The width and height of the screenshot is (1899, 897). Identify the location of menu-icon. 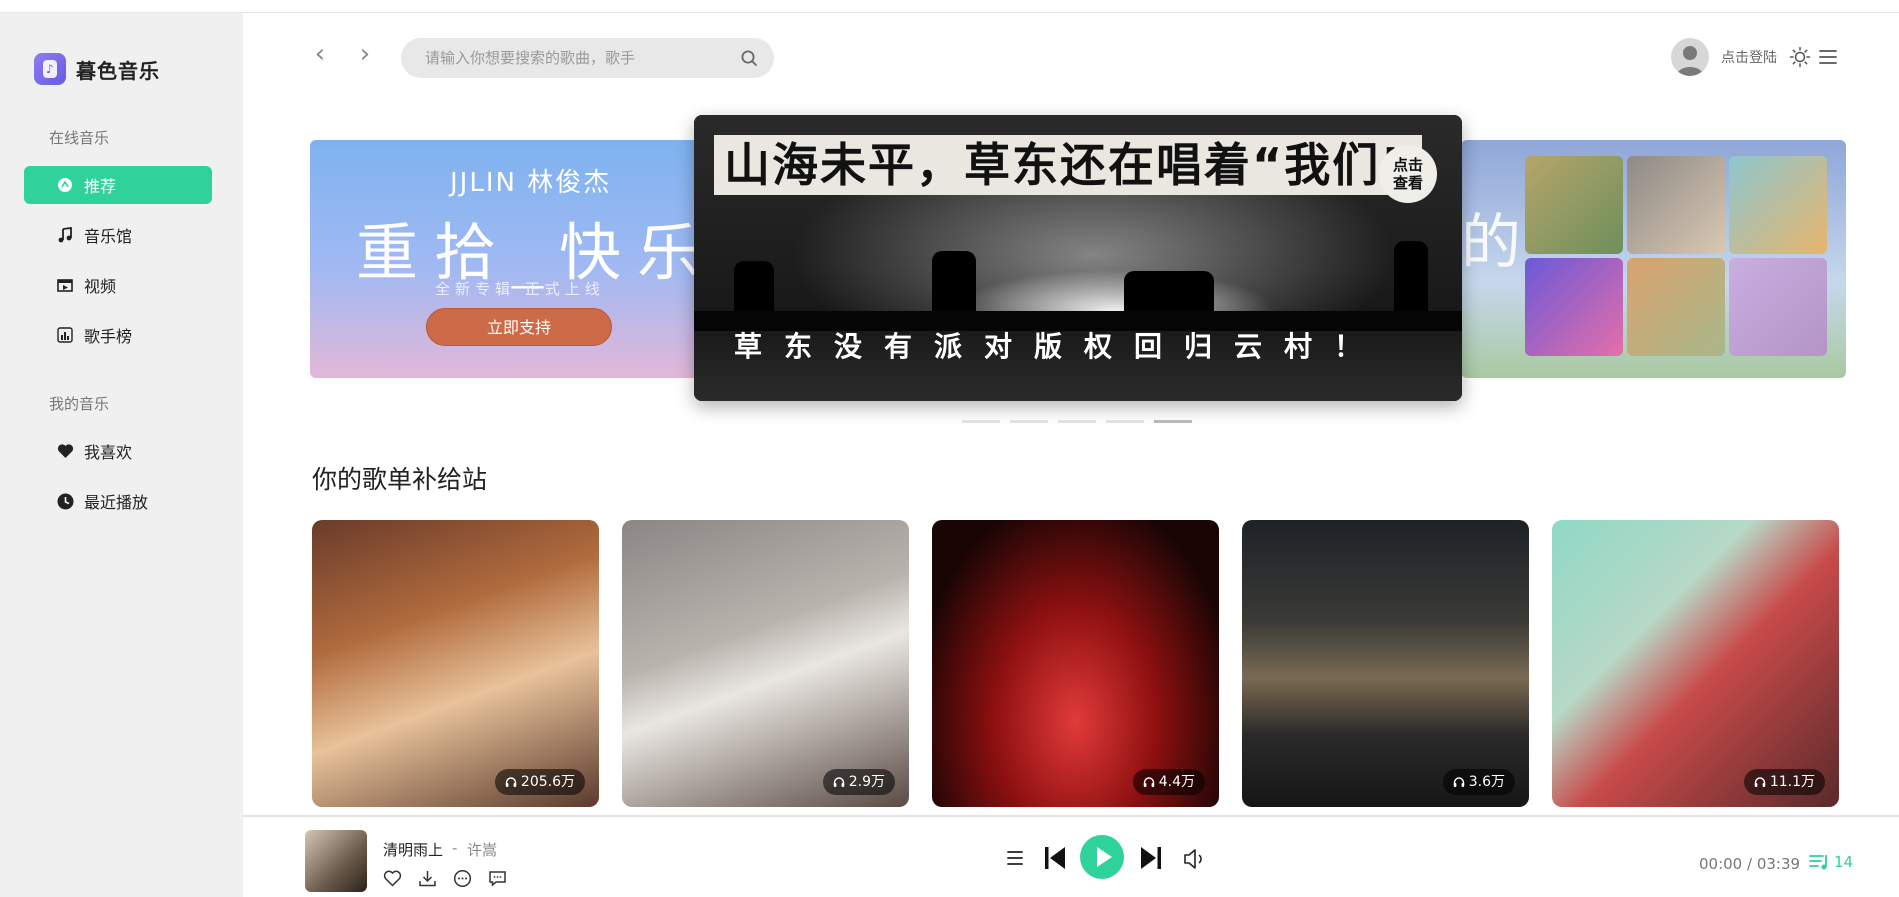
(1828, 57).